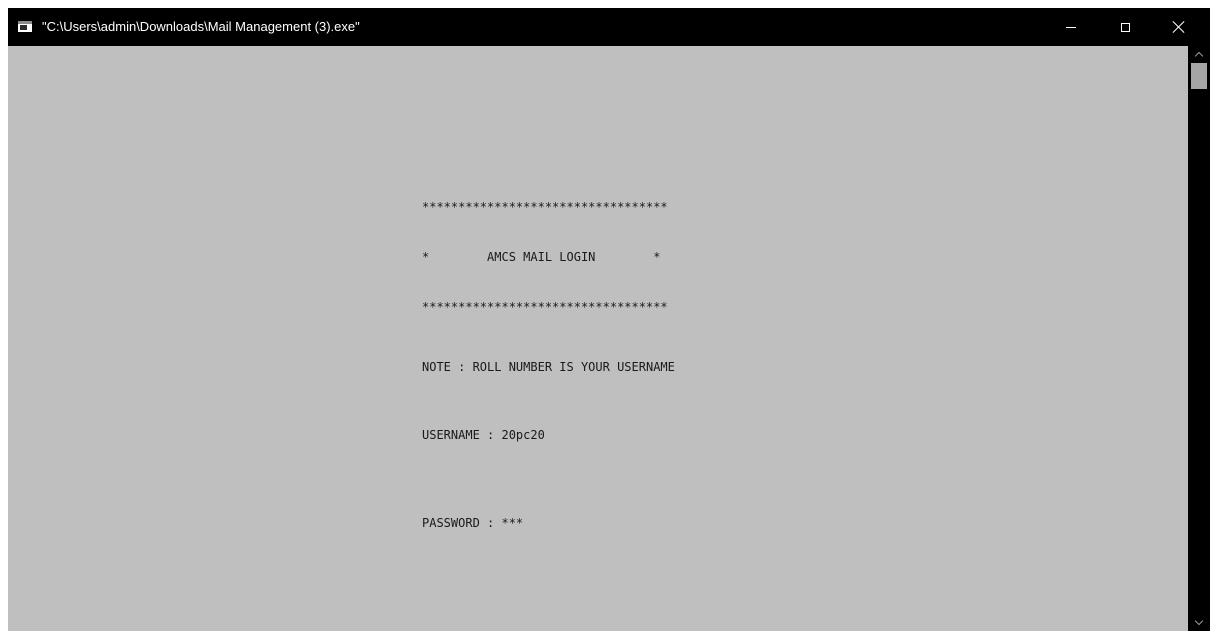 Image resolution: width=1210 pixels, height=631 pixels. I want to click on chevron-down-icon, so click(1199, 621).